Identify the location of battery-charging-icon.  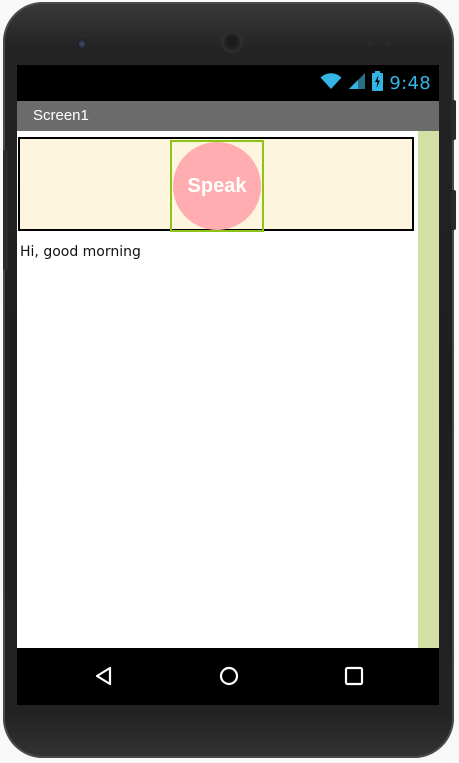
(378, 83).